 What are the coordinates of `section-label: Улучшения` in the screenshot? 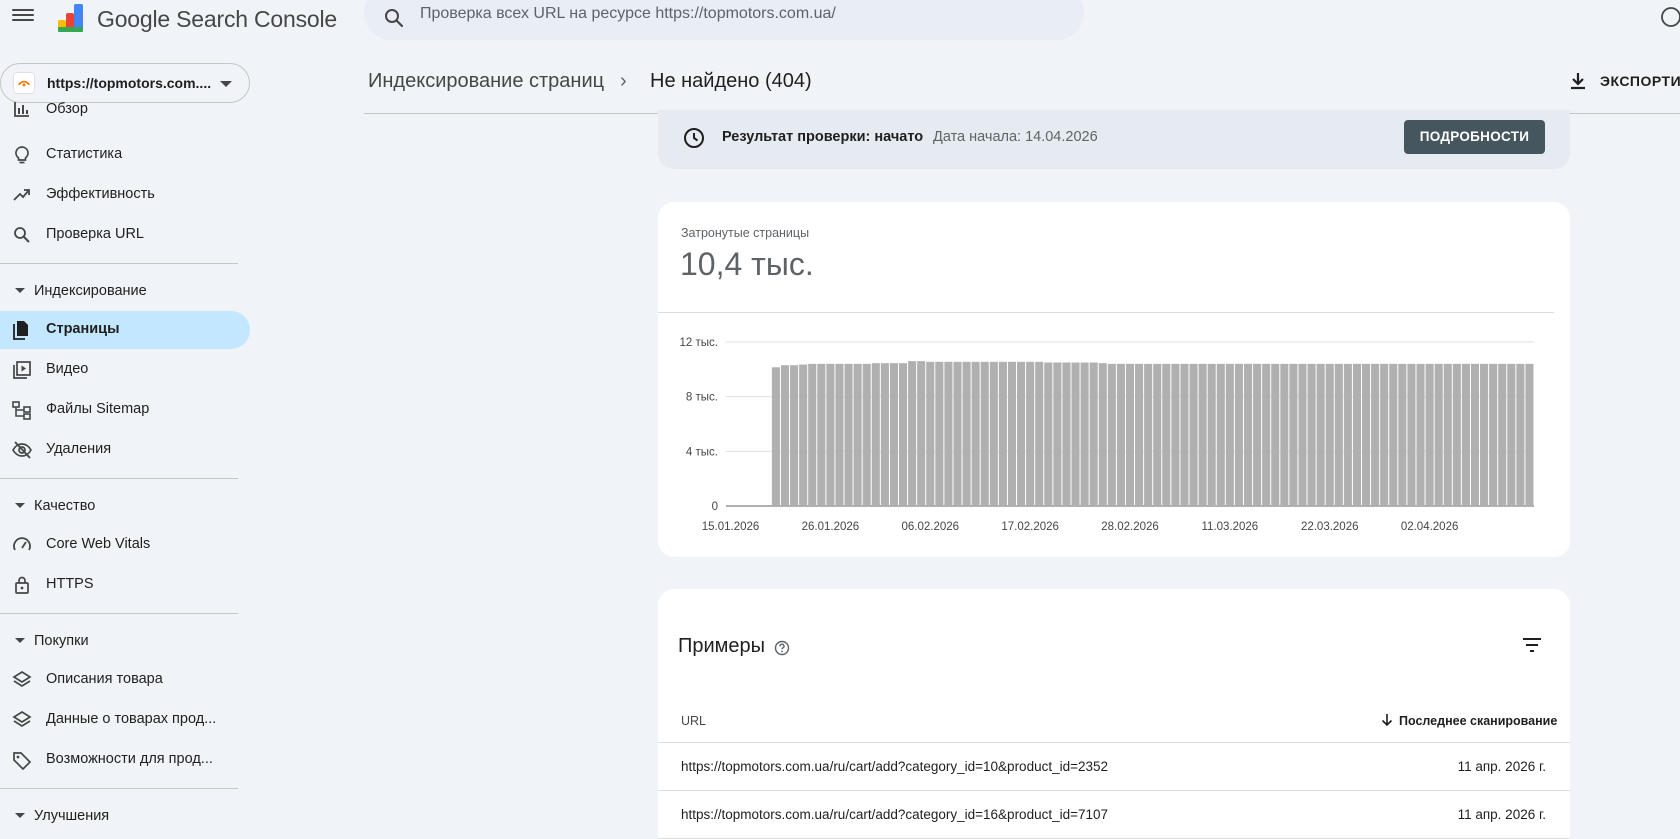 It's located at (72, 816).